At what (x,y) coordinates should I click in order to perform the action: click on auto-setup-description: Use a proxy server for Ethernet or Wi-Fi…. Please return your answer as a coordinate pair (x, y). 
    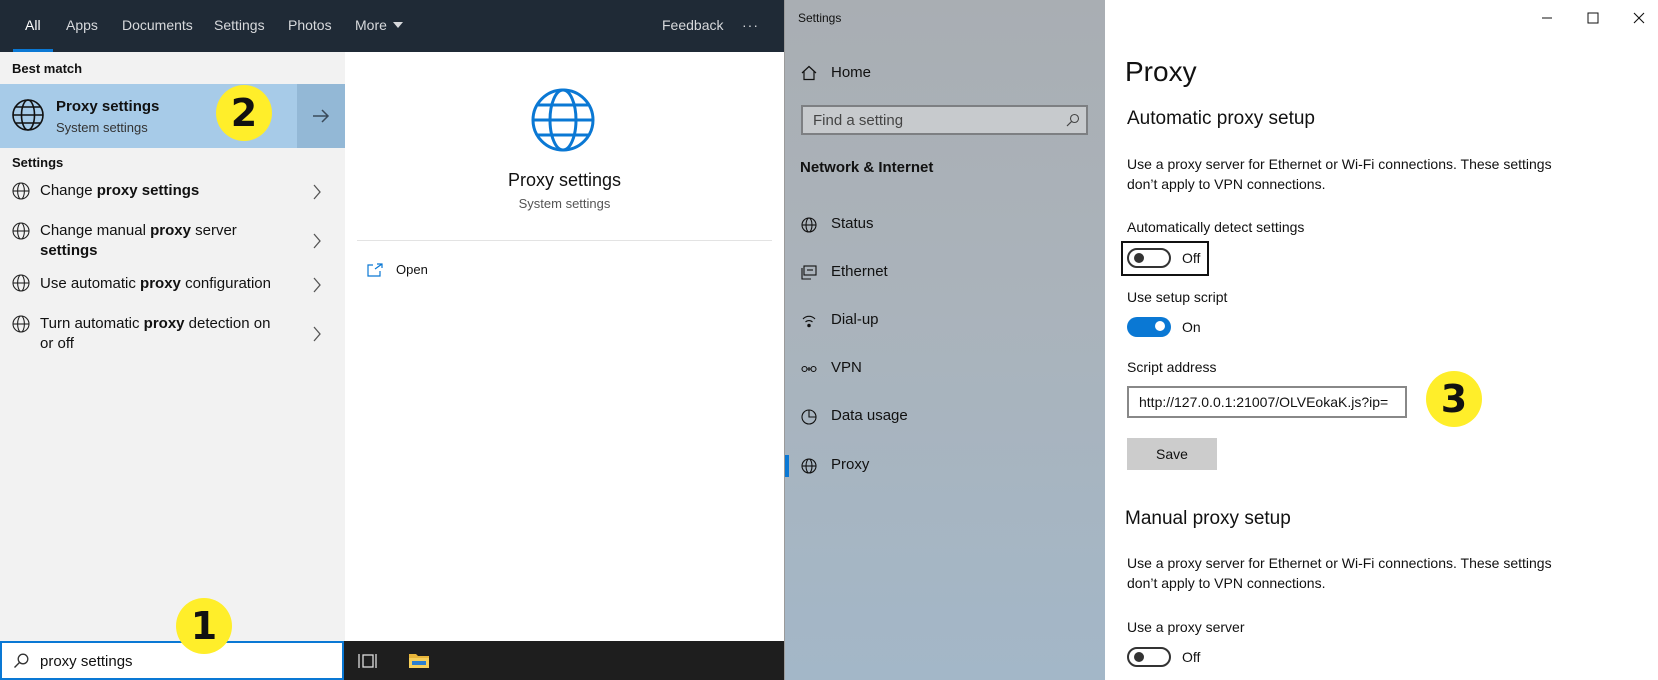
    Looking at the image, I should click on (1339, 174).